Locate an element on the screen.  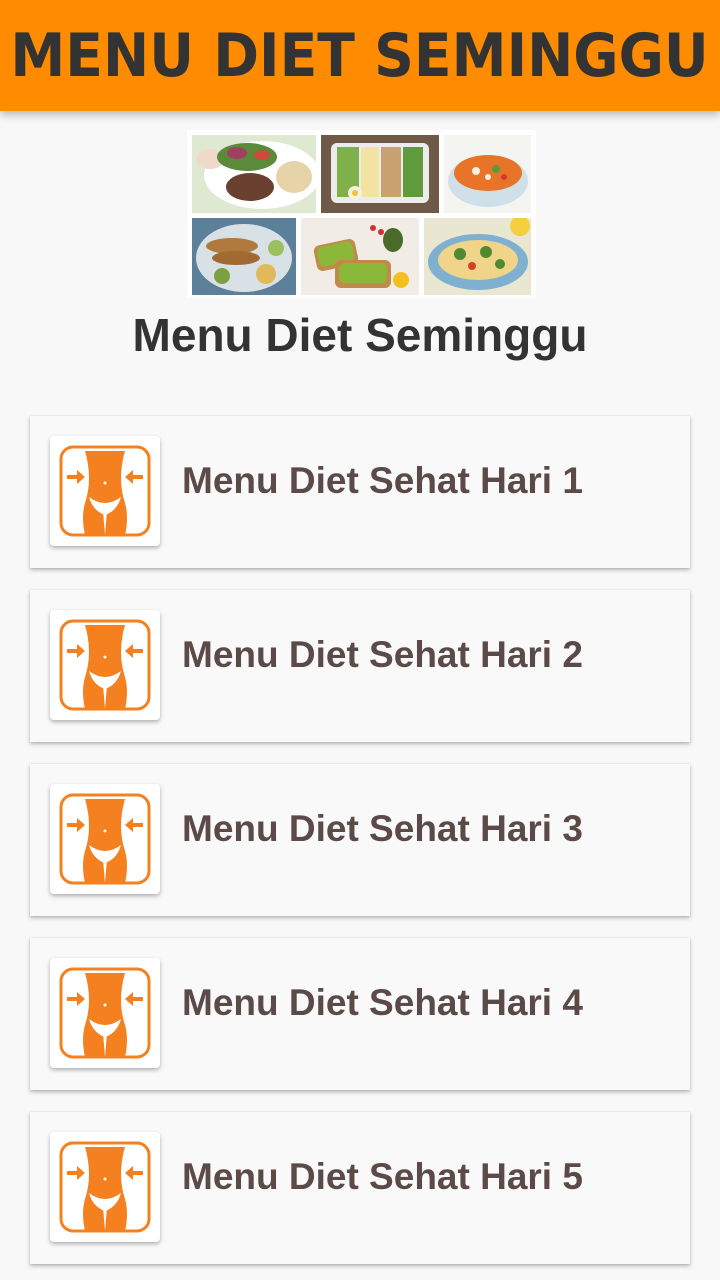
food-photo-fish-plate is located at coordinates (244, 256).